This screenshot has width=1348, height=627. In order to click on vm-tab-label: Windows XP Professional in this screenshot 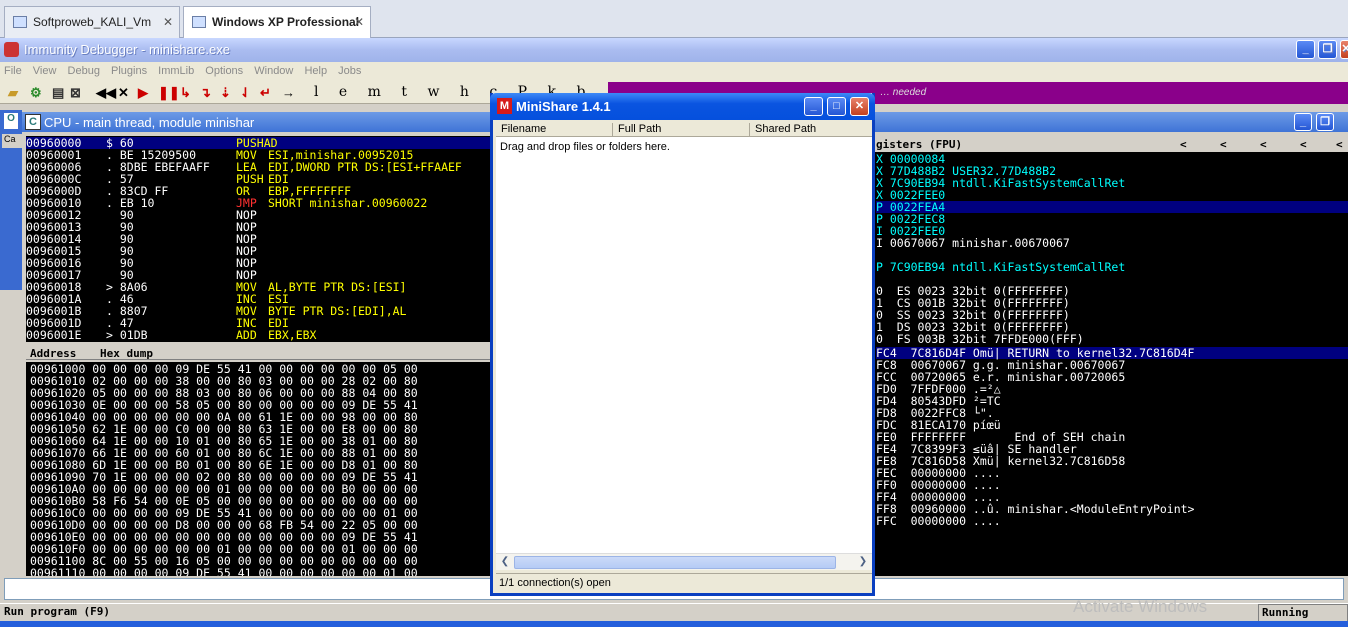, I will do `click(286, 22)`.